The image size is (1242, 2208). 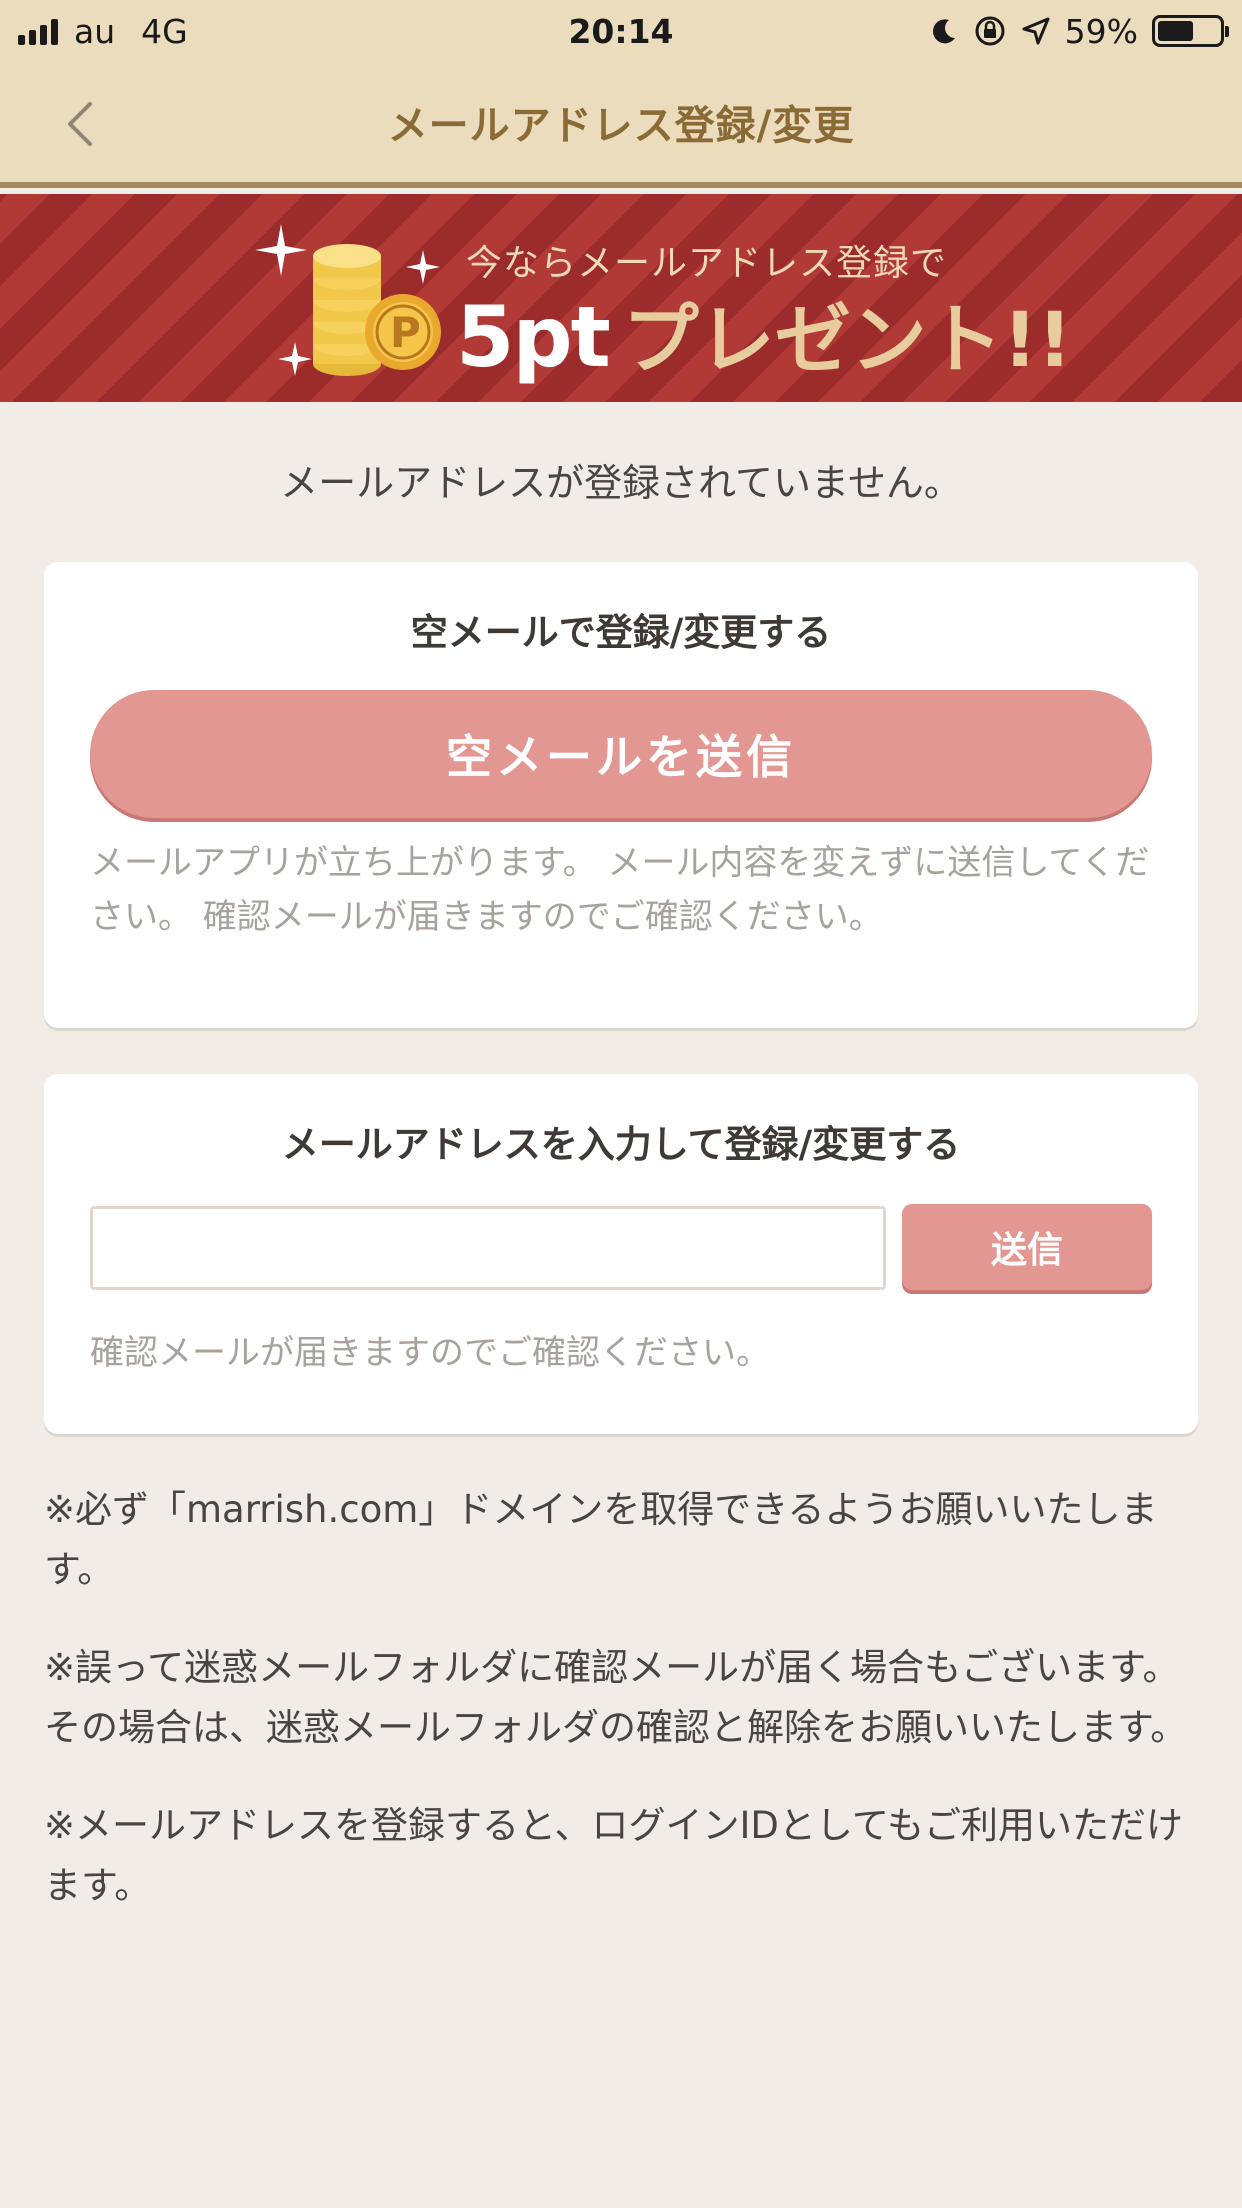 What do you see at coordinates (621, 632) in the screenshot?
I see `empty-mail-card-title: 空メールで登録/変更する` at bounding box center [621, 632].